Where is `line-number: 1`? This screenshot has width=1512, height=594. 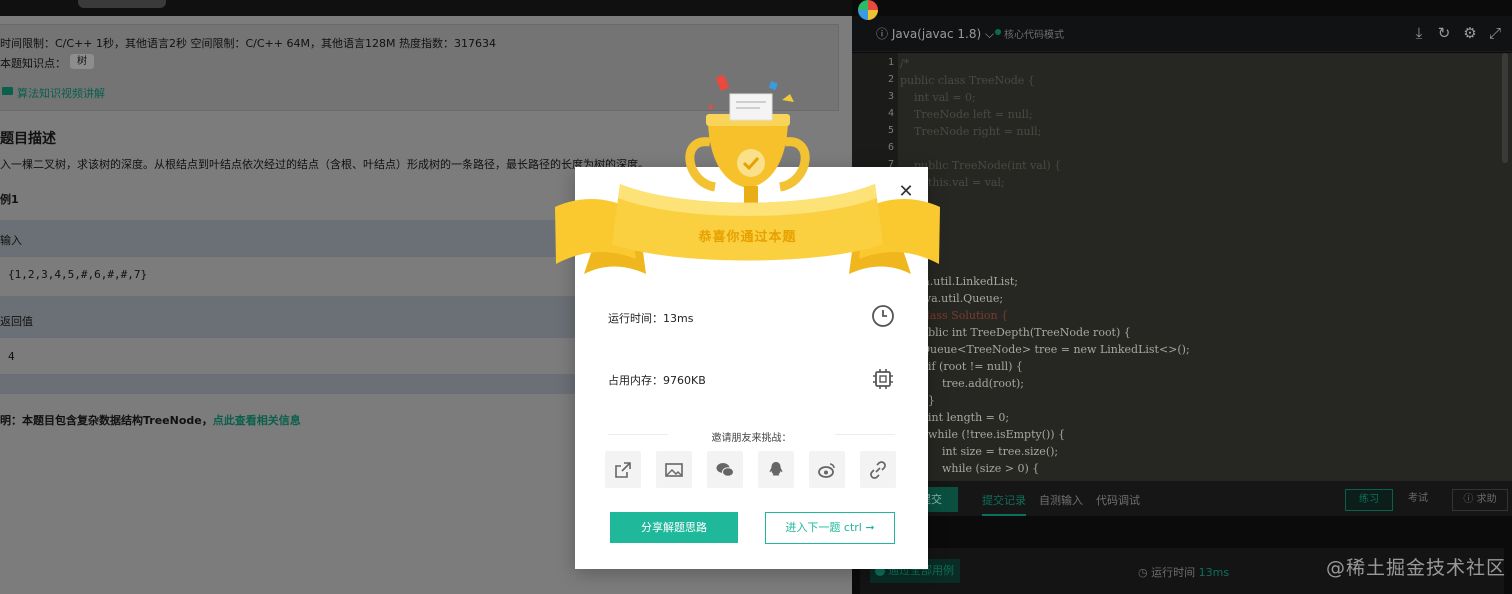
line-number: 1 is located at coordinates (890, 62).